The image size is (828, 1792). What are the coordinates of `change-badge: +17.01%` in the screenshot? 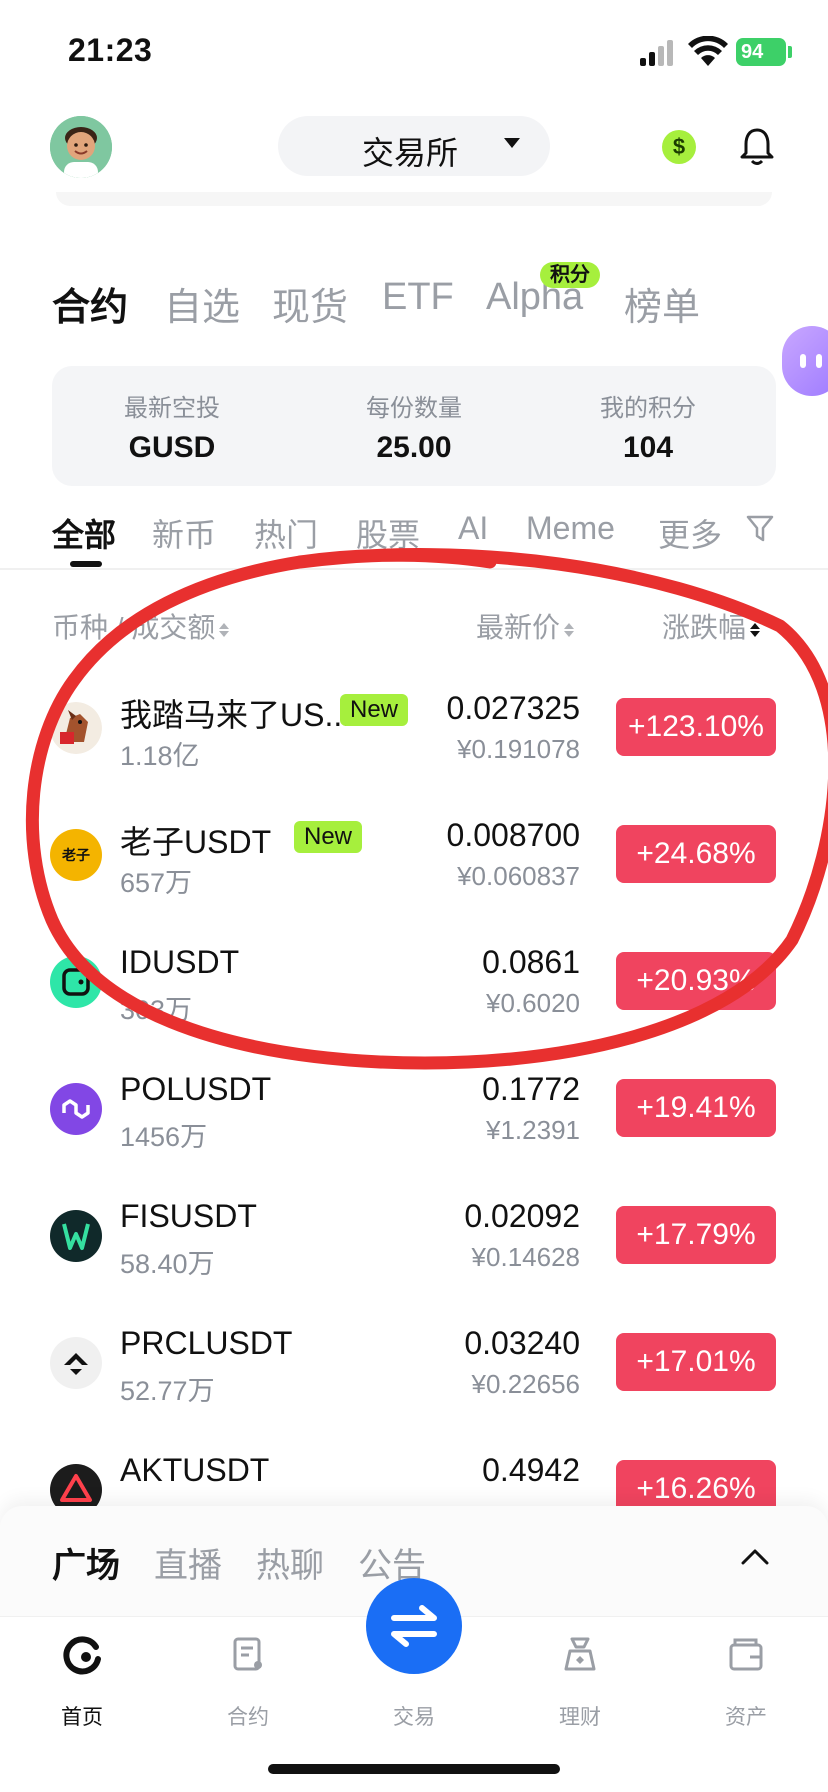 It's located at (696, 1362).